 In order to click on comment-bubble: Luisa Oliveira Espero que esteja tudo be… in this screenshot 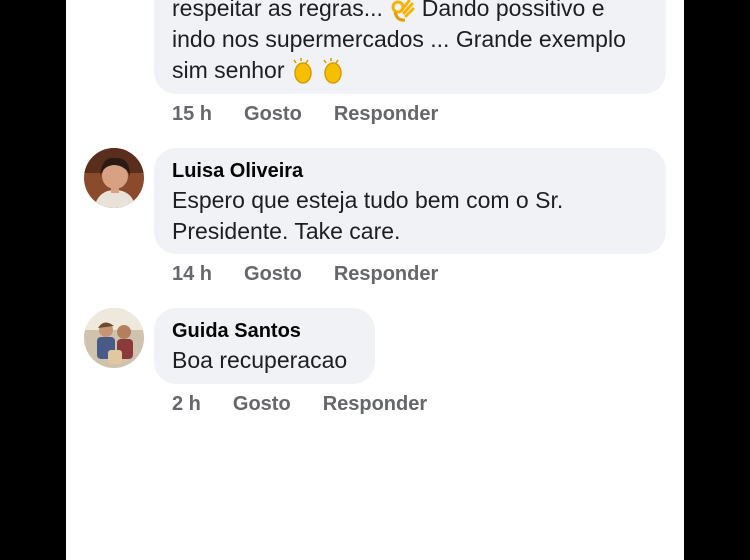, I will do `click(410, 201)`.